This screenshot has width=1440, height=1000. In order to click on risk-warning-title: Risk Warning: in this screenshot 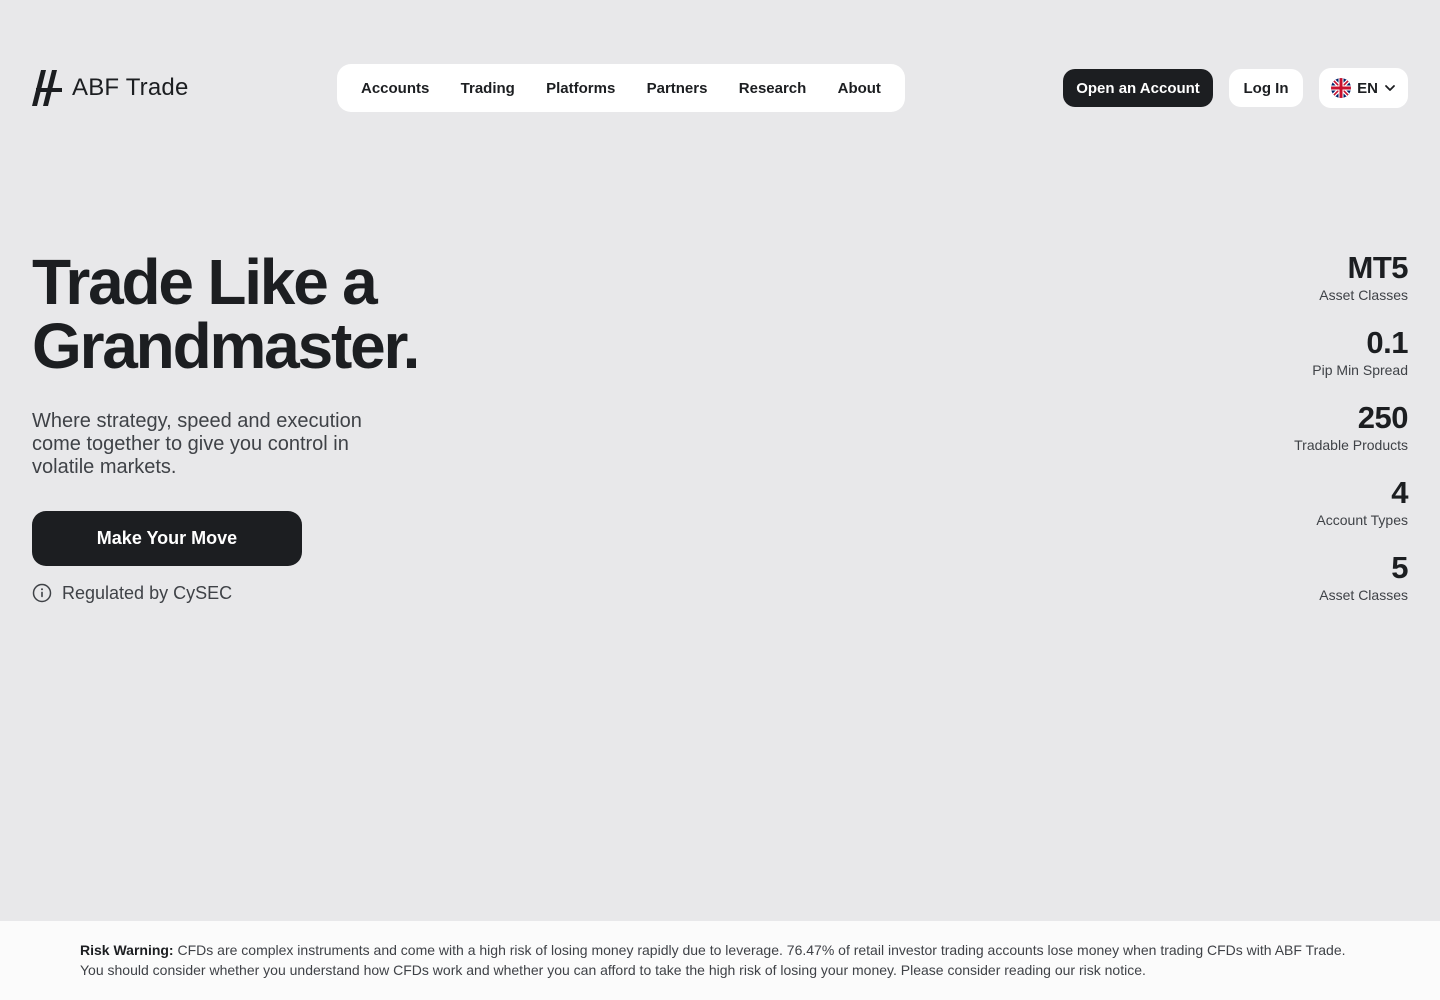, I will do `click(127, 950)`.